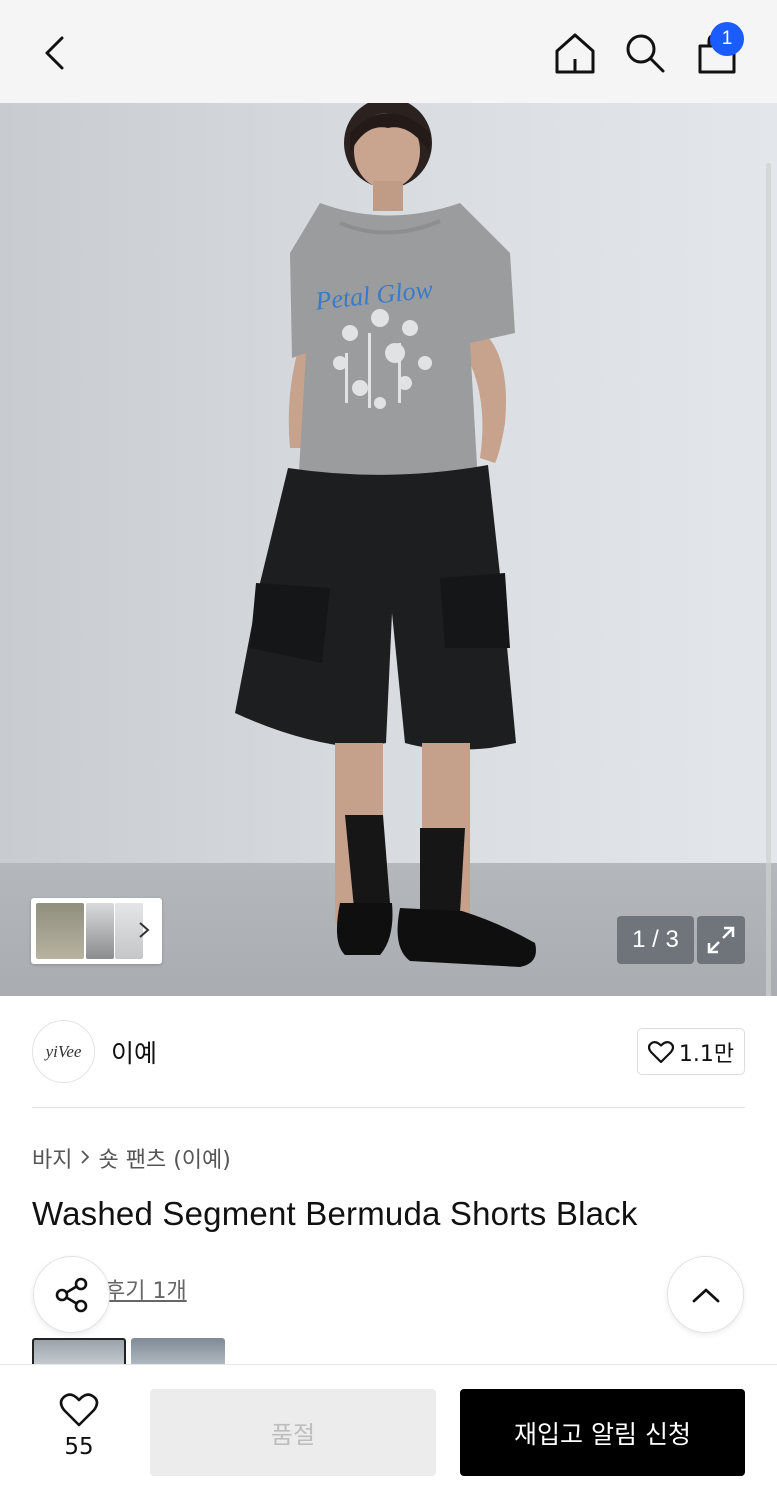 The image size is (777, 1500). I want to click on expand-icon, so click(721, 940).